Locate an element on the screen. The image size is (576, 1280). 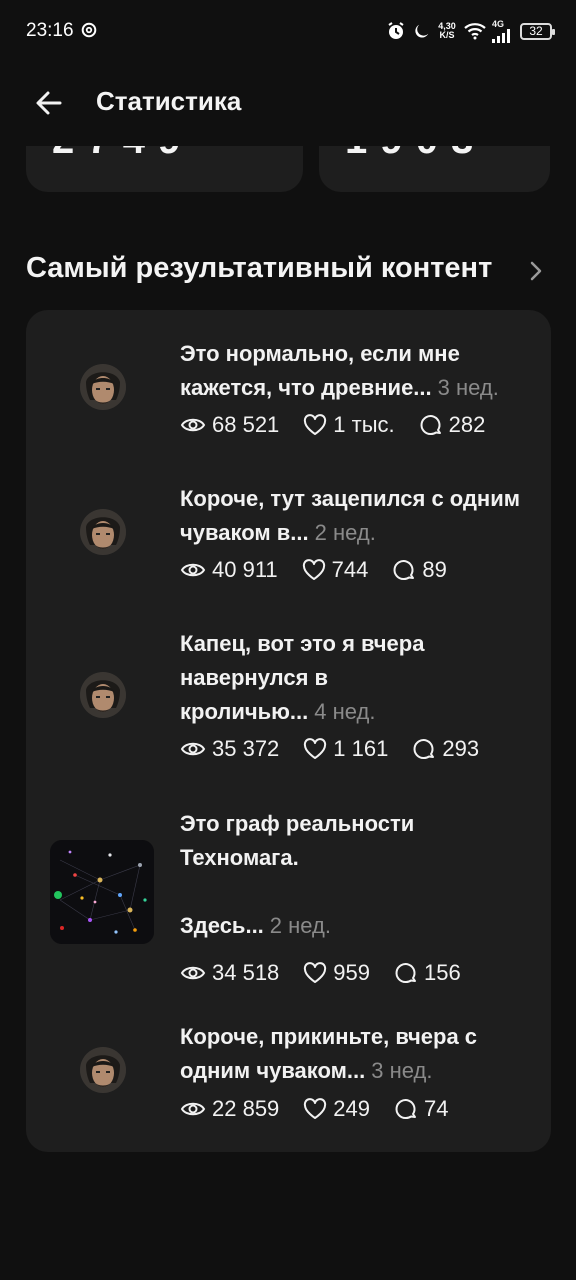
post-stats: 35 372 1 161 293 is located at coordinates (329, 749).